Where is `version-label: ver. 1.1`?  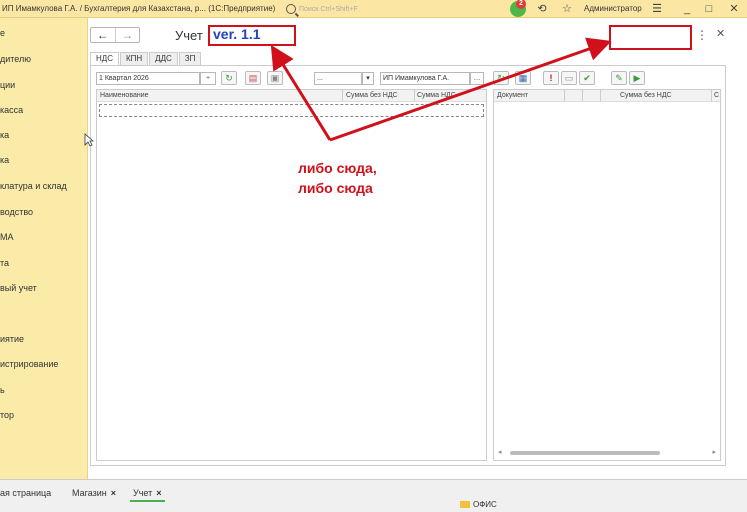 version-label: ver. 1.1 is located at coordinates (237, 34).